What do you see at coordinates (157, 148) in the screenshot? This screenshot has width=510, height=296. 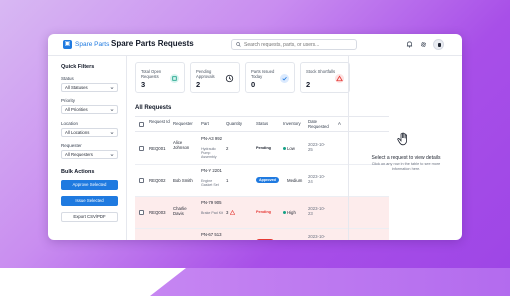 I see `request-id: REQ001` at bounding box center [157, 148].